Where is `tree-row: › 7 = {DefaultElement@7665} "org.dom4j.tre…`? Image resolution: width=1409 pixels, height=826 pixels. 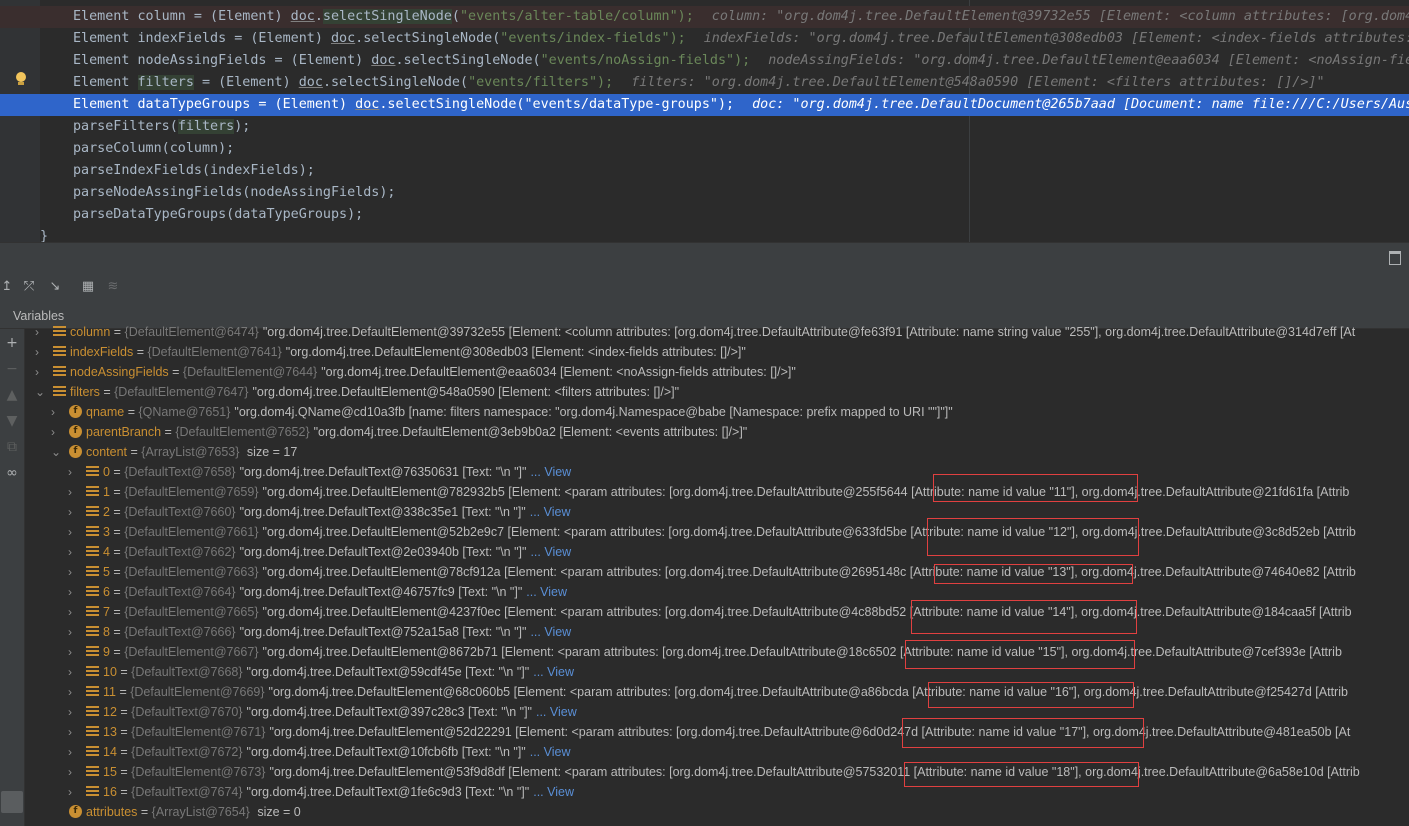
tree-row: › 7 = {DefaultElement@7665} "org.dom4j.tre… is located at coordinates (717, 612).